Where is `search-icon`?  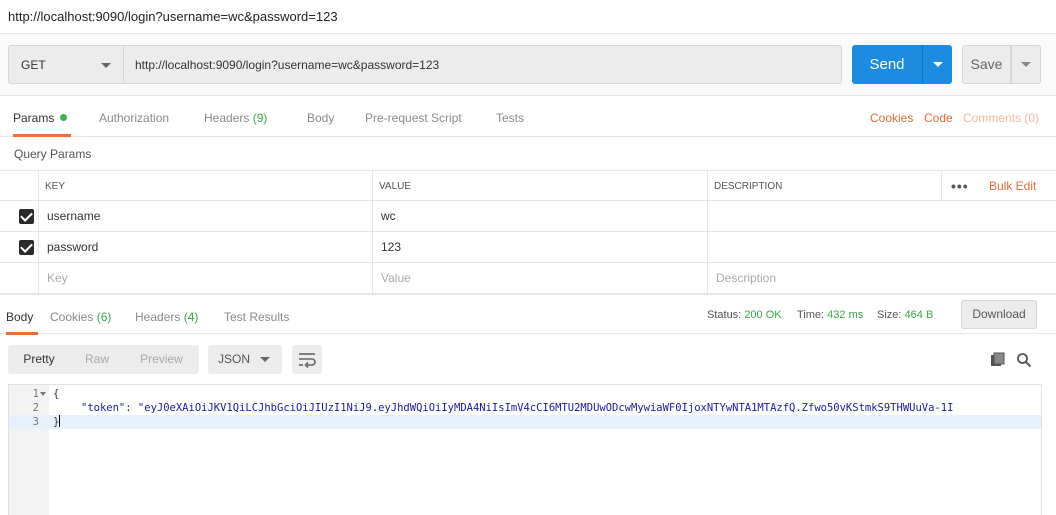
search-icon is located at coordinates (1024, 361).